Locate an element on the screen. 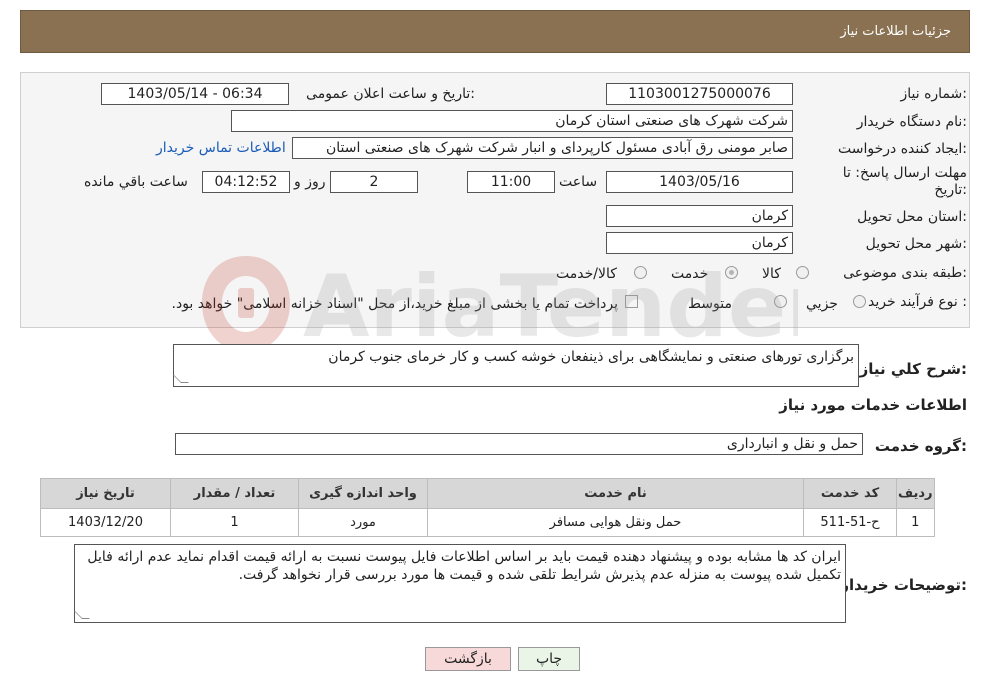  buyer-contact-link: اطلاعات تماس خریدار is located at coordinates (221, 148).